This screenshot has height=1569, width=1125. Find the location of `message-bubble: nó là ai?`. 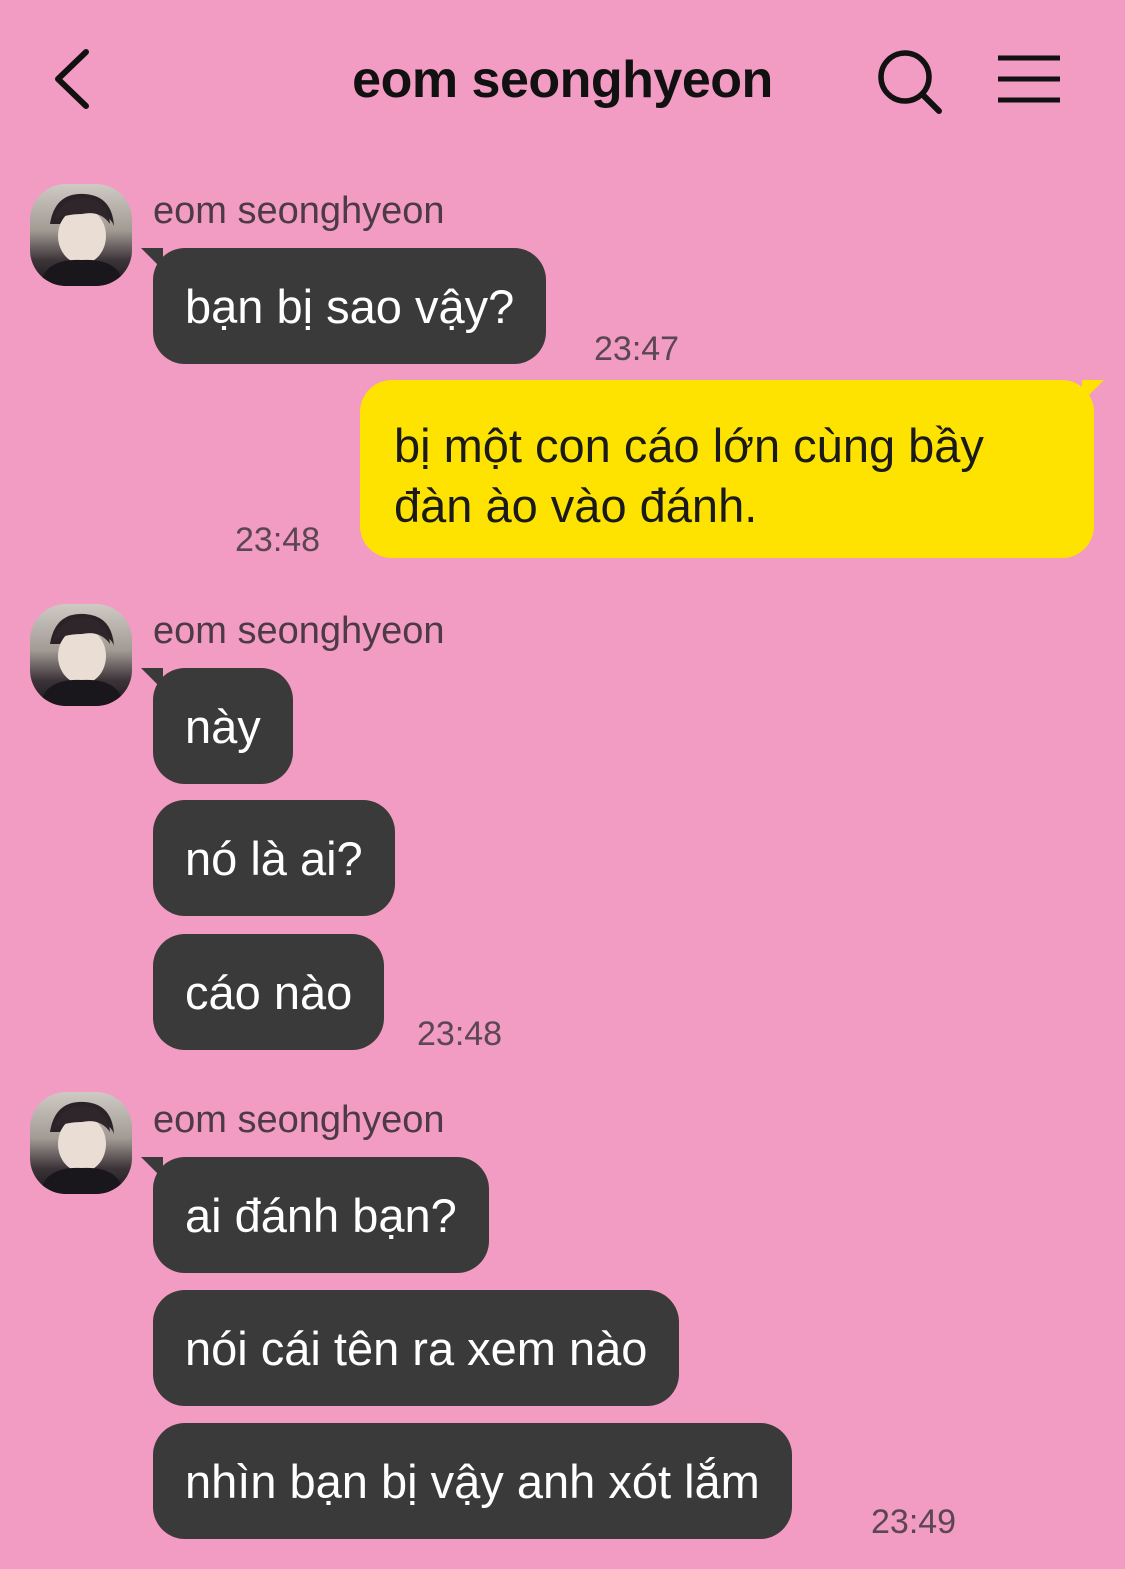

message-bubble: nó là ai? is located at coordinates (274, 858).